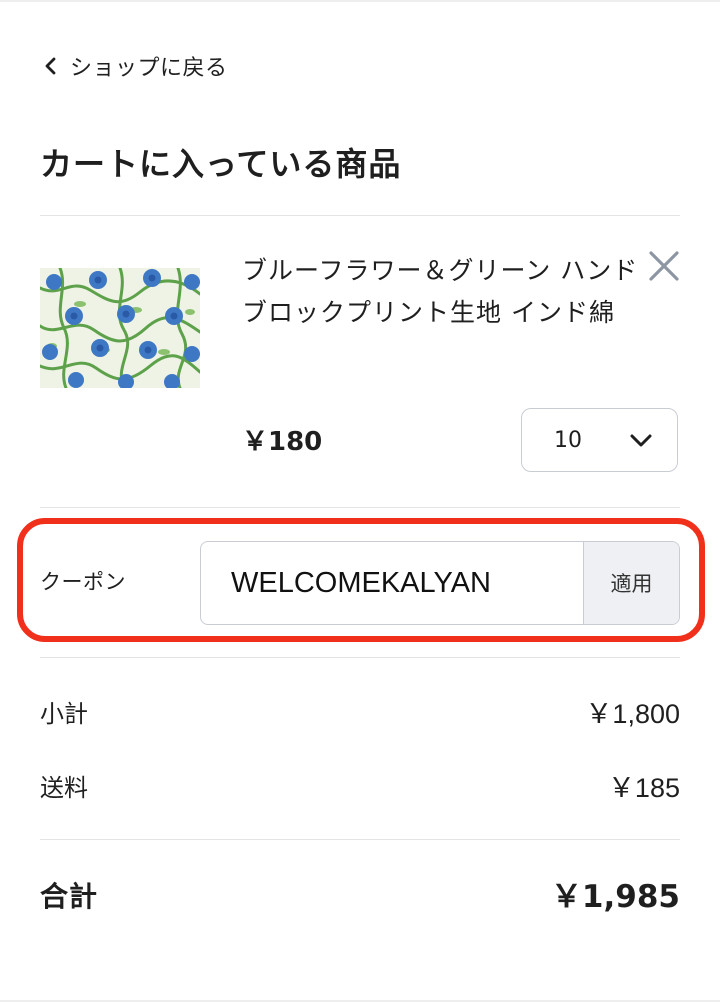 The image size is (720, 1002). What do you see at coordinates (599, 440) in the screenshot?
I see `quantity-select: 10` at bounding box center [599, 440].